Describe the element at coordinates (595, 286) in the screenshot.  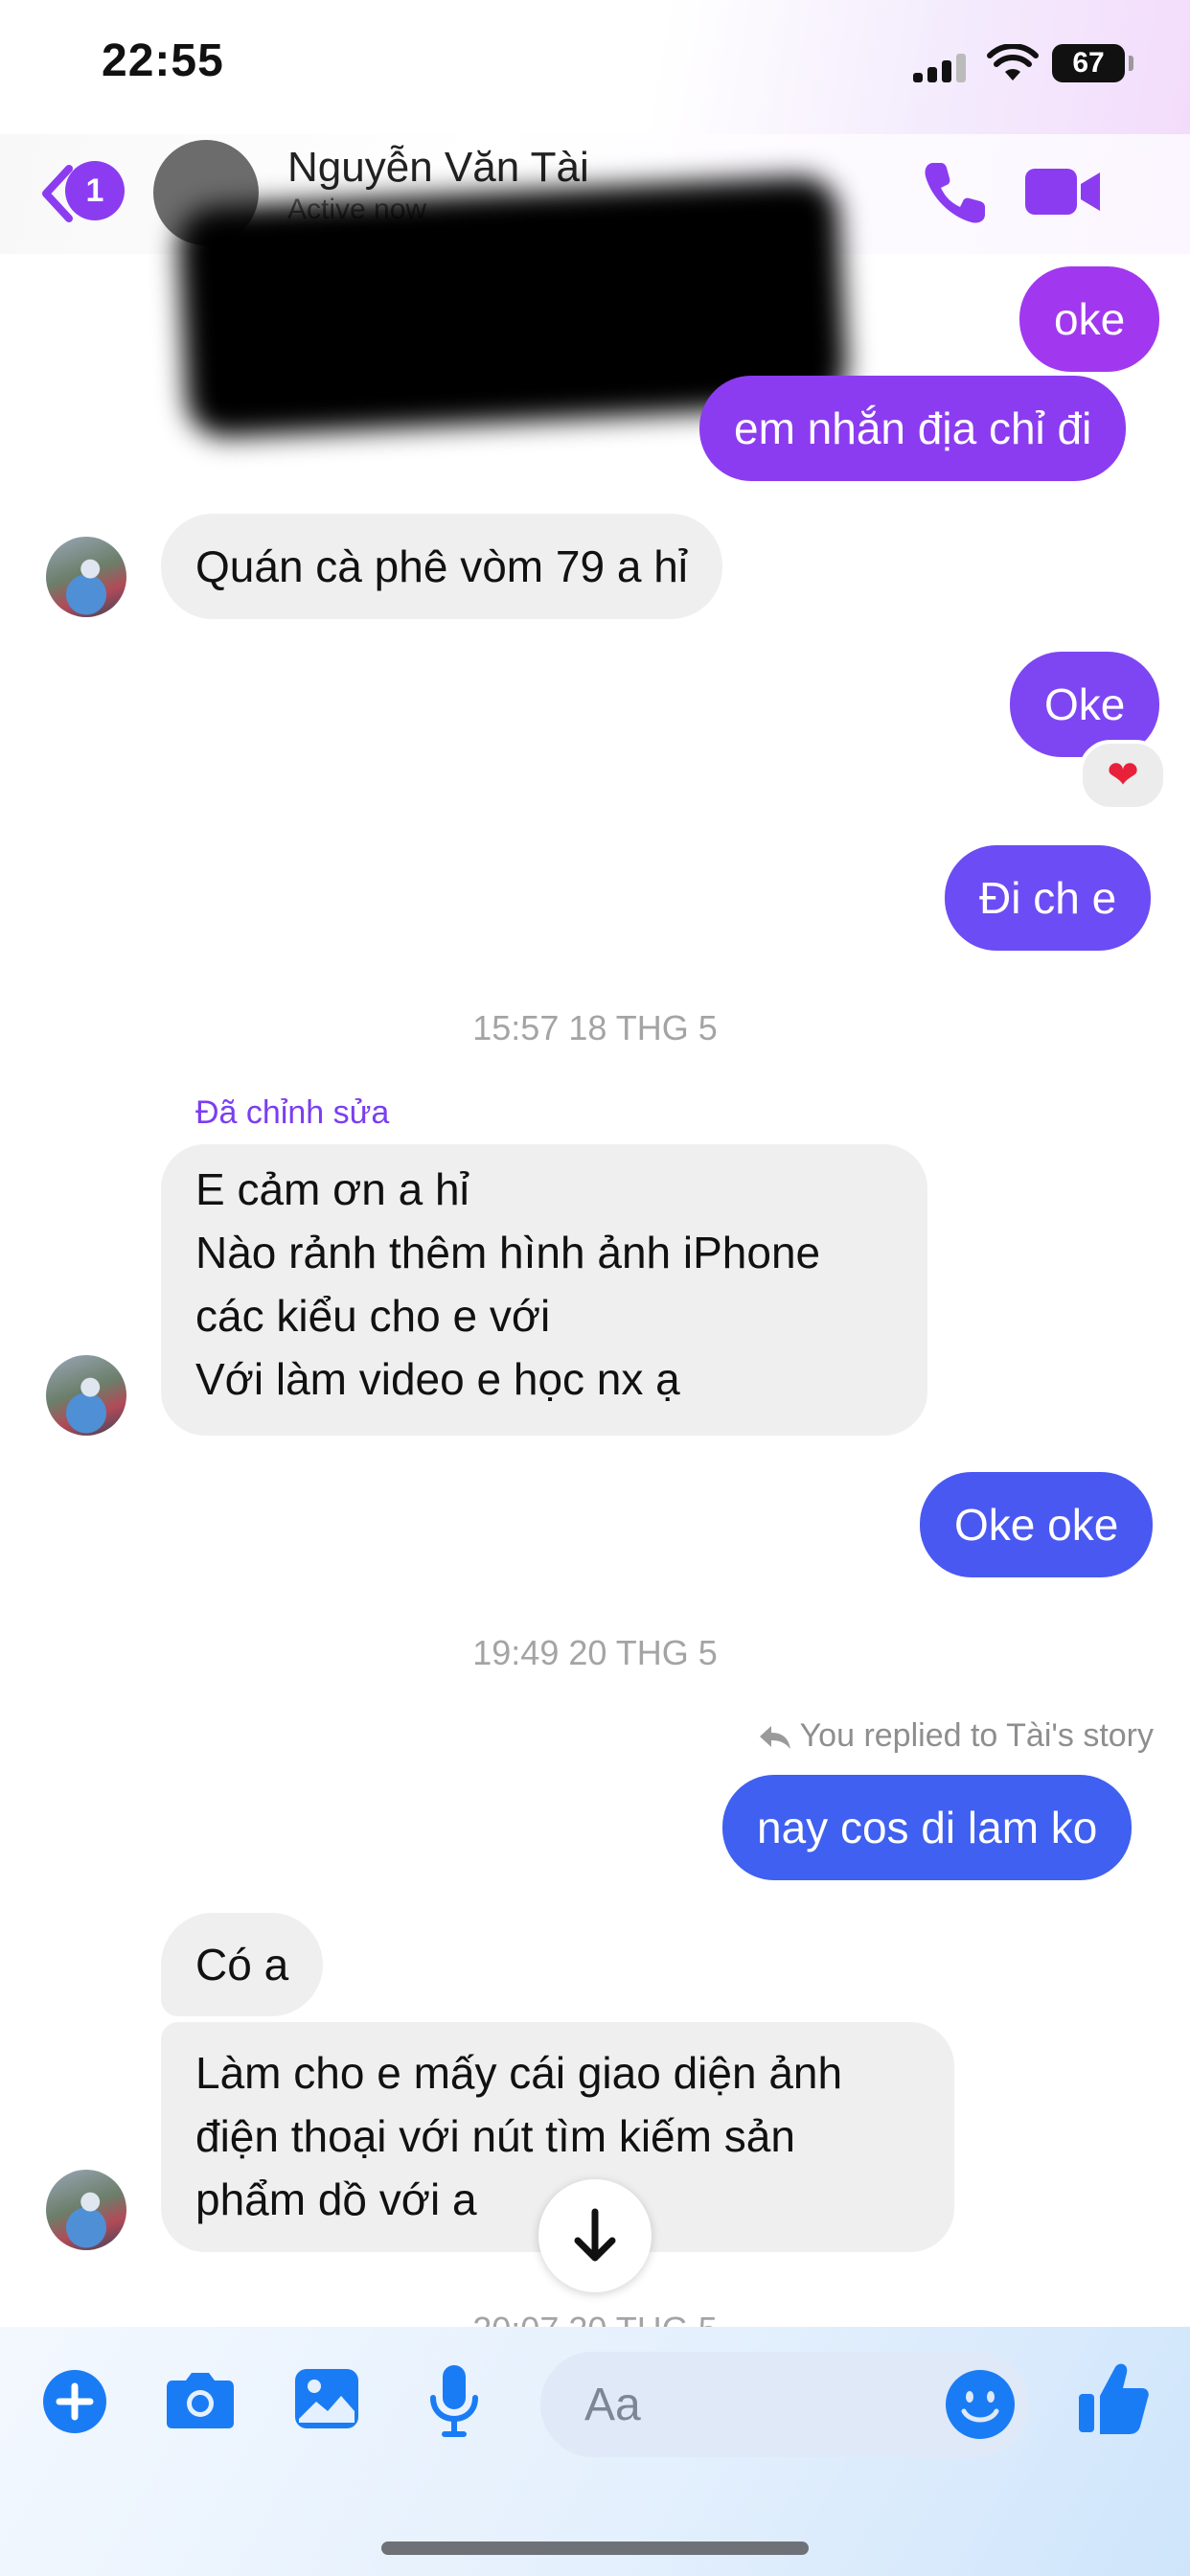
I see `chat-header: 1 Nguyễn Văn Tài Active now` at that location.